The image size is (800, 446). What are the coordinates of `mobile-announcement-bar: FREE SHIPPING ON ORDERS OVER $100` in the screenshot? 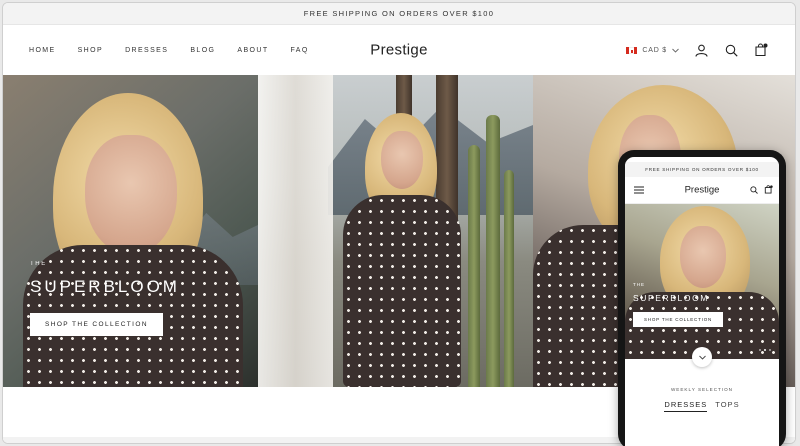 It's located at (702, 169).